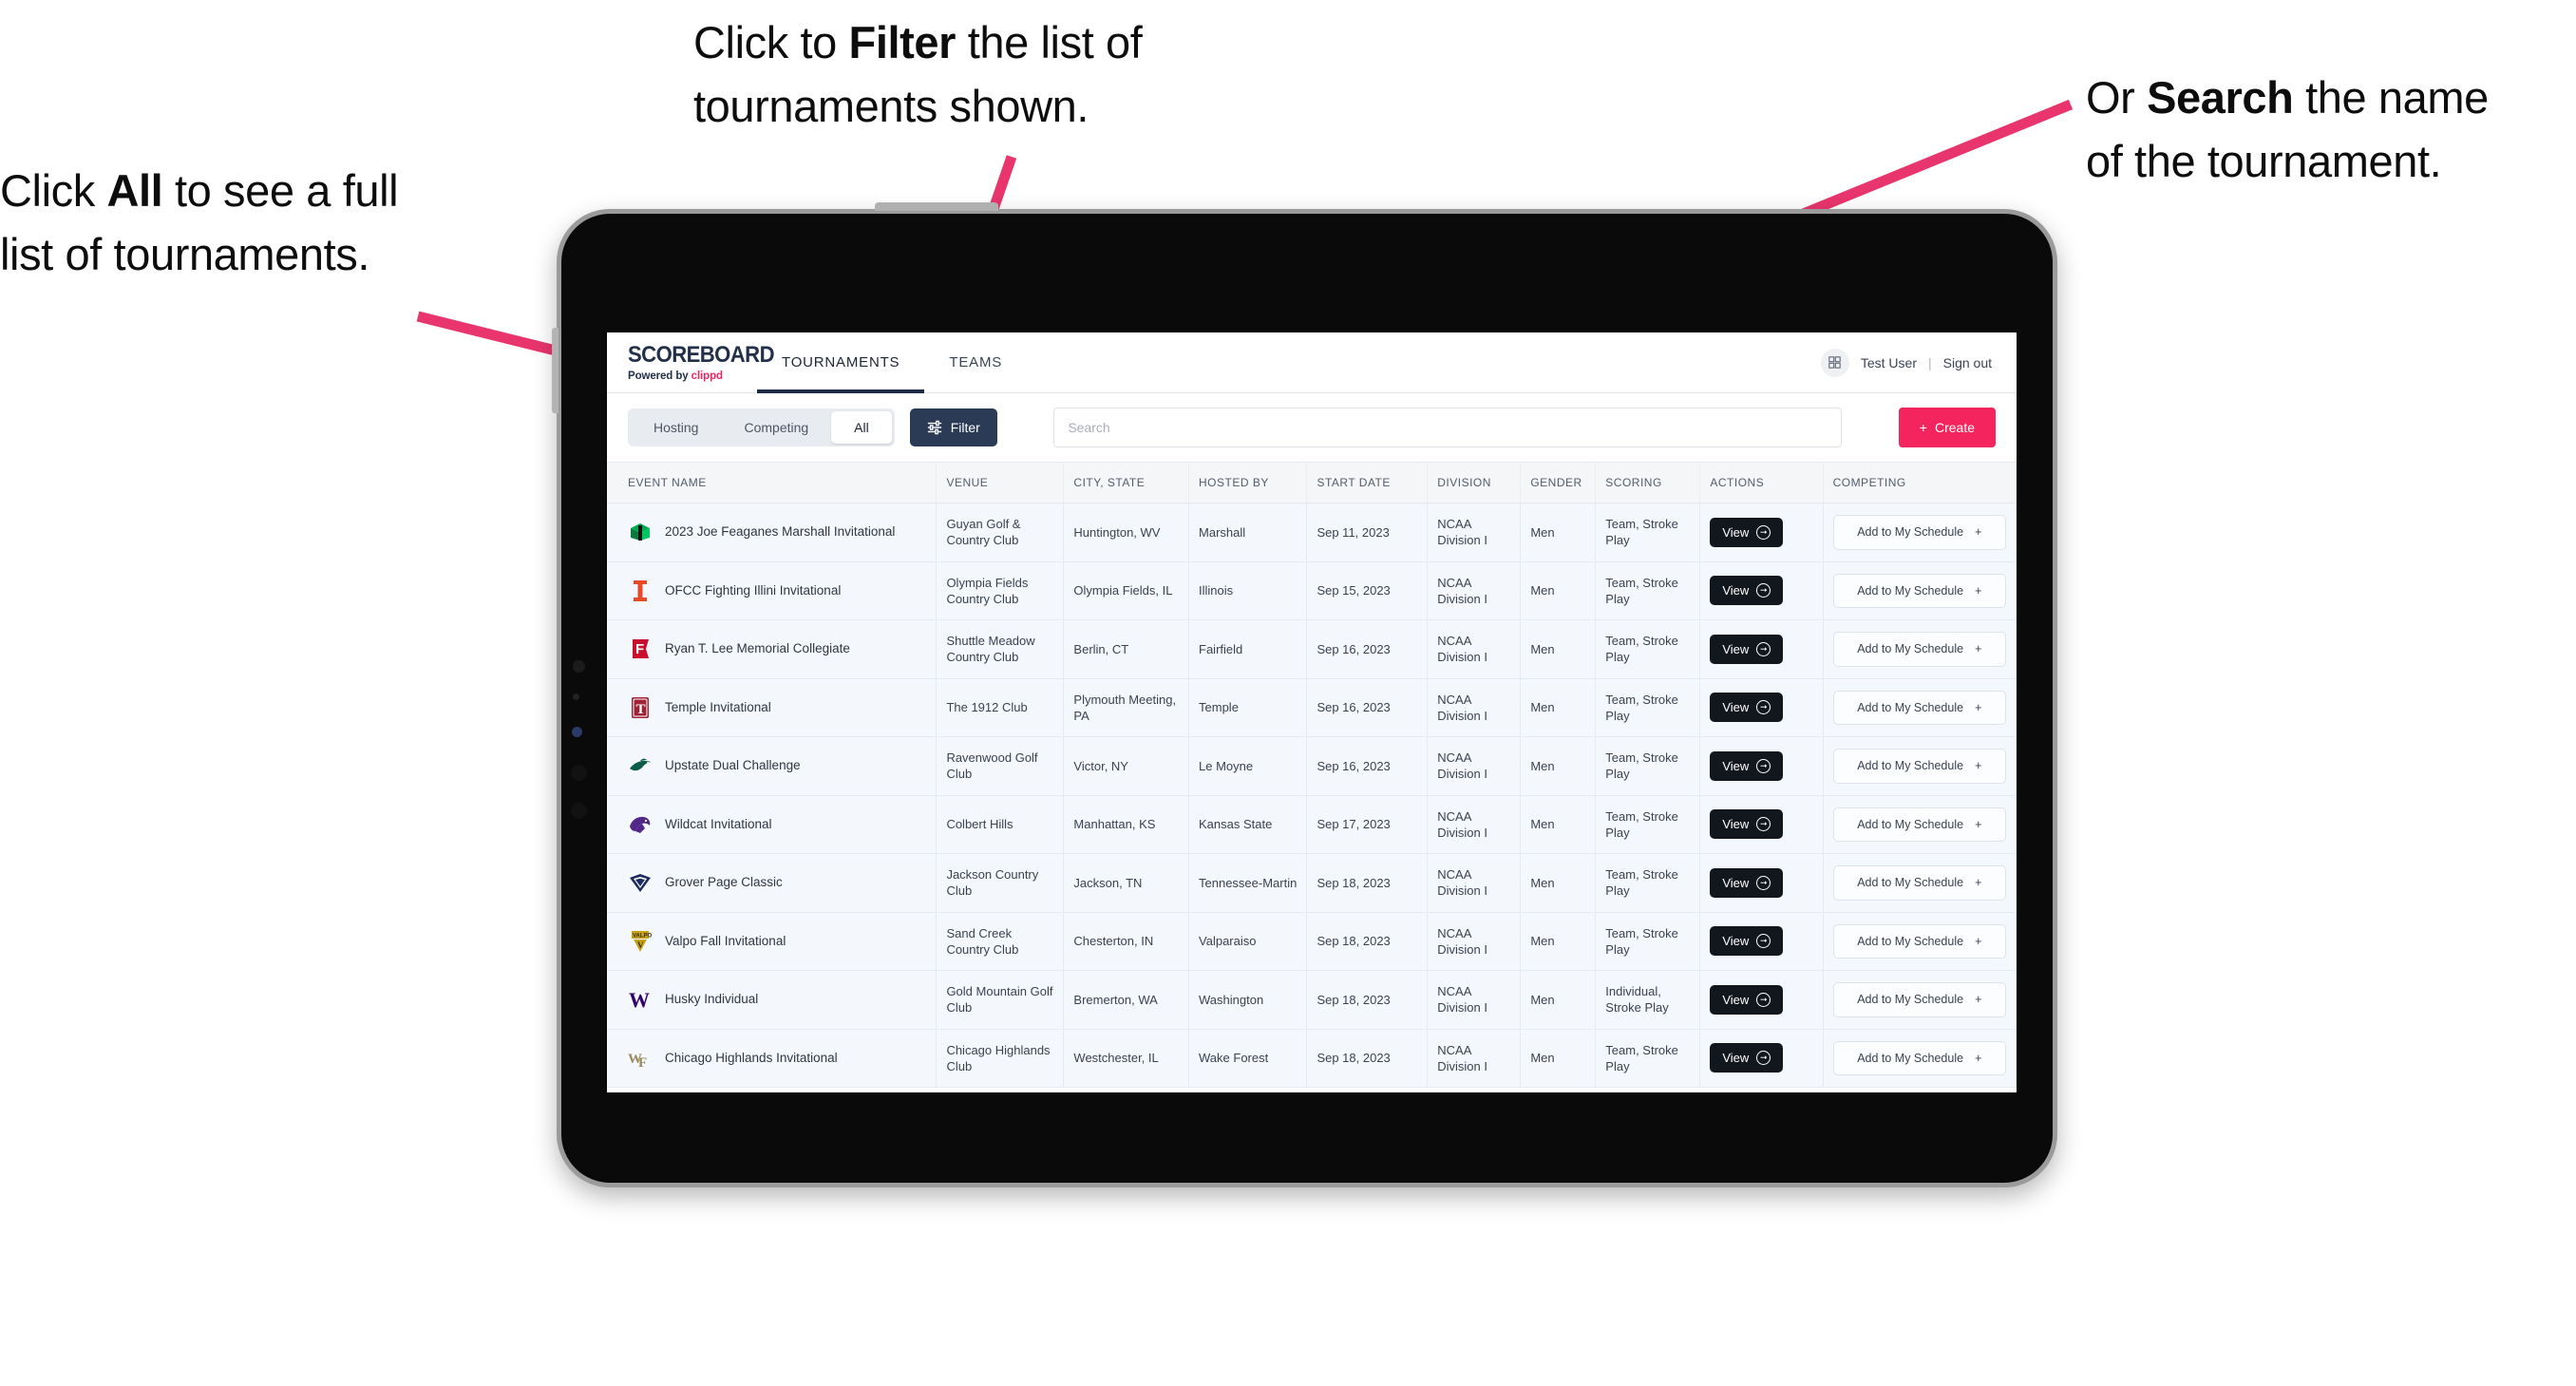  What do you see at coordinates (640, 941) in the screenshot?
I see `valparaiso-beacons-logo: VALPO V` at bounding box center [640, 941].